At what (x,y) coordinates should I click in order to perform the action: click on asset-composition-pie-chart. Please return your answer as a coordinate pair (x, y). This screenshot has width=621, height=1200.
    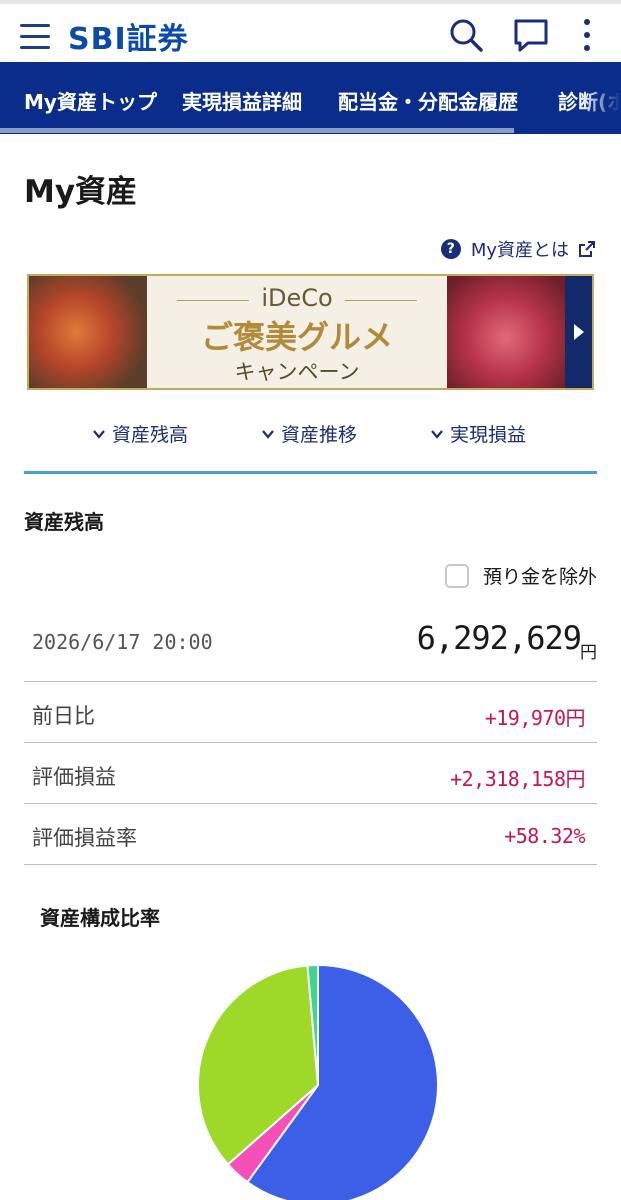
    Looking at the image, I should click on (318, 1081).